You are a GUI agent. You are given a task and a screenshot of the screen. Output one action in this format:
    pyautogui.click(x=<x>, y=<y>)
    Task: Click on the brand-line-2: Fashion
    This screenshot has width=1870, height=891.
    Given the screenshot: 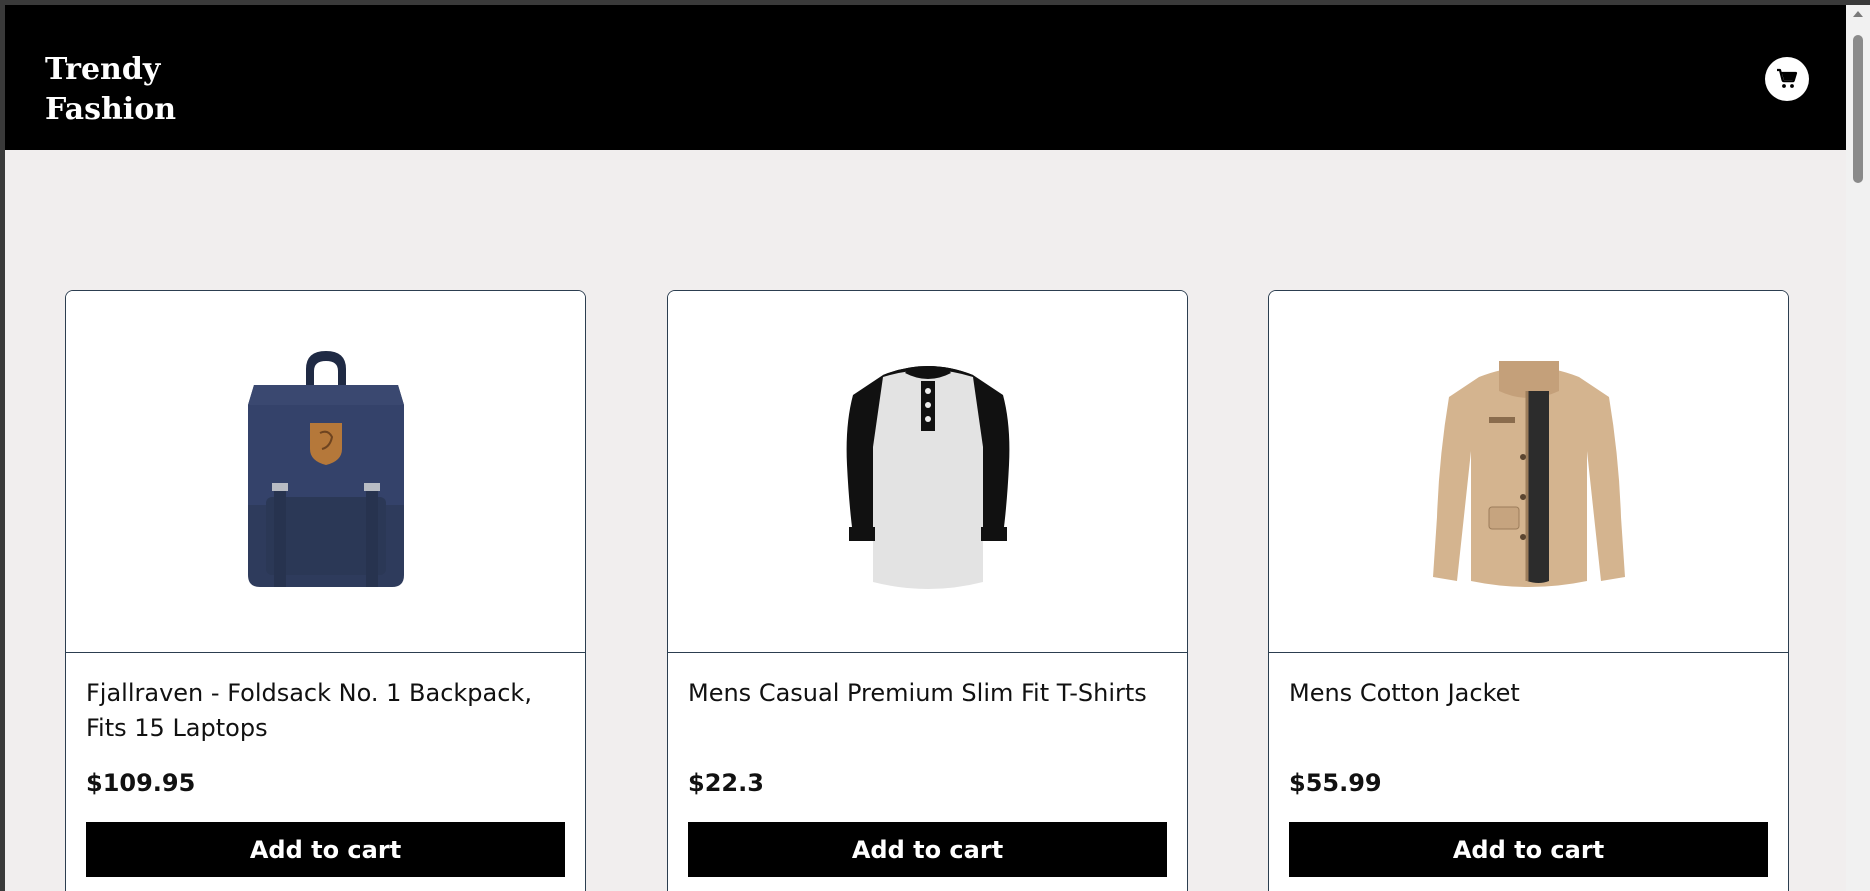 What is the action you would take?
    pyautogui.click(x=111, y=109)
    